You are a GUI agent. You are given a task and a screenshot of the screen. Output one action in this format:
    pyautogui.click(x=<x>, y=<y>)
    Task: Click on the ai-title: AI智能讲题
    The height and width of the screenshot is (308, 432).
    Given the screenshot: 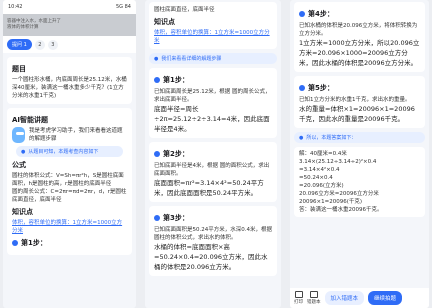 What is the action you would take?
    pyautogui.click(x=30, y=120)
    